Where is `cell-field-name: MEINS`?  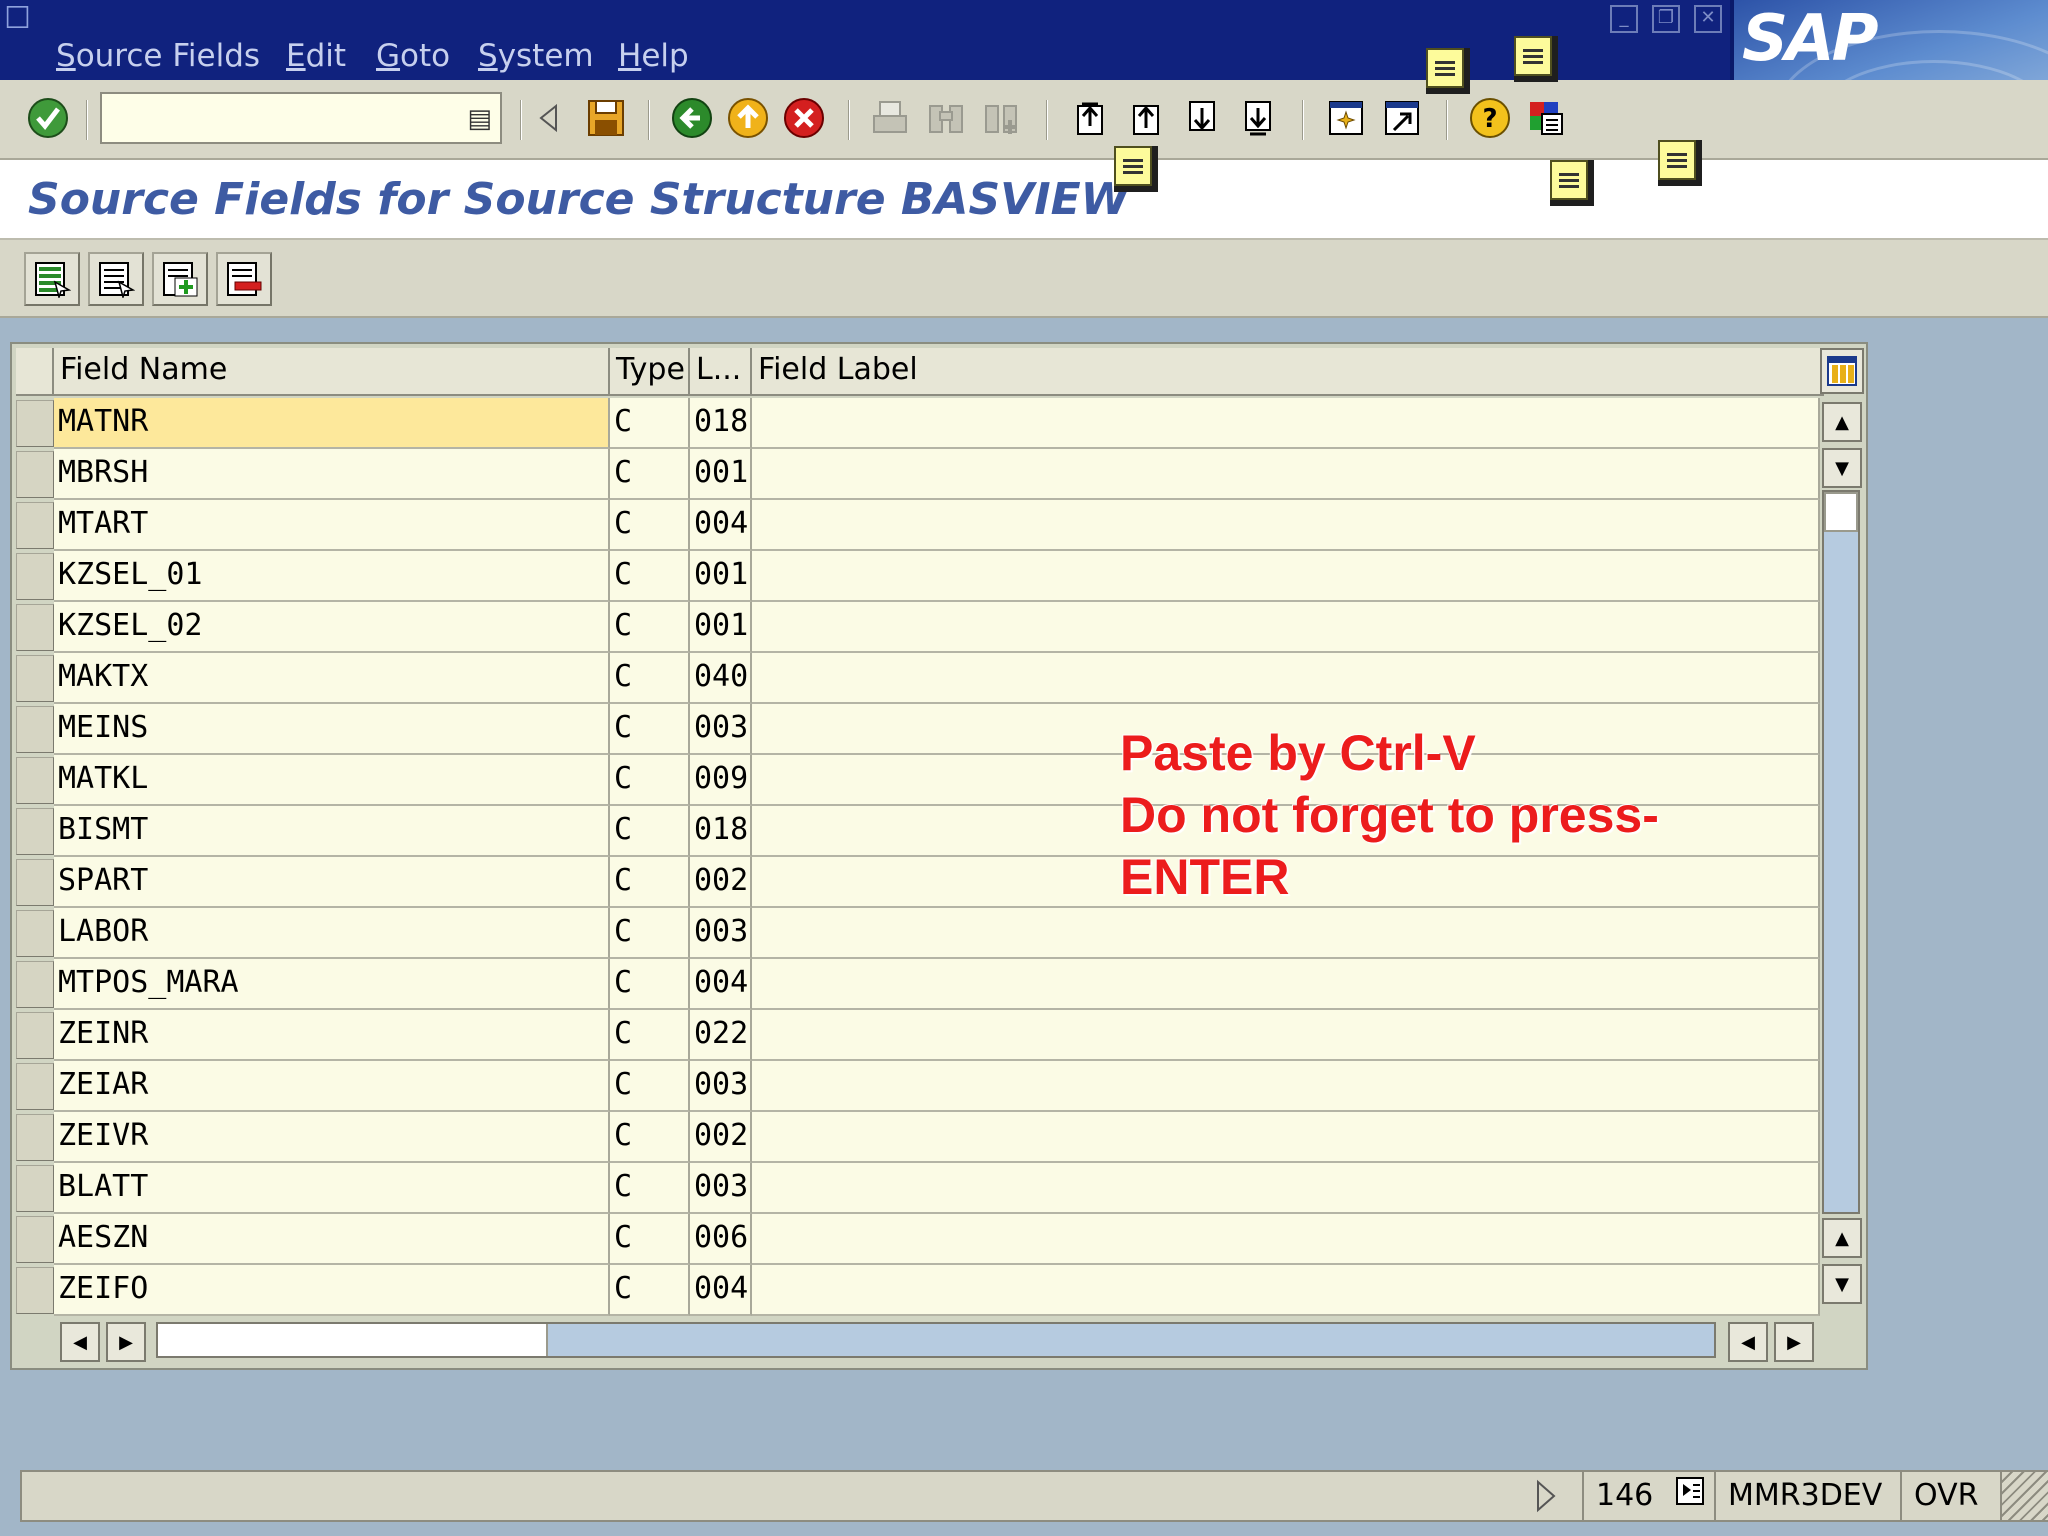 cell-field-name: MEINS is located at coordinates (332, 729).